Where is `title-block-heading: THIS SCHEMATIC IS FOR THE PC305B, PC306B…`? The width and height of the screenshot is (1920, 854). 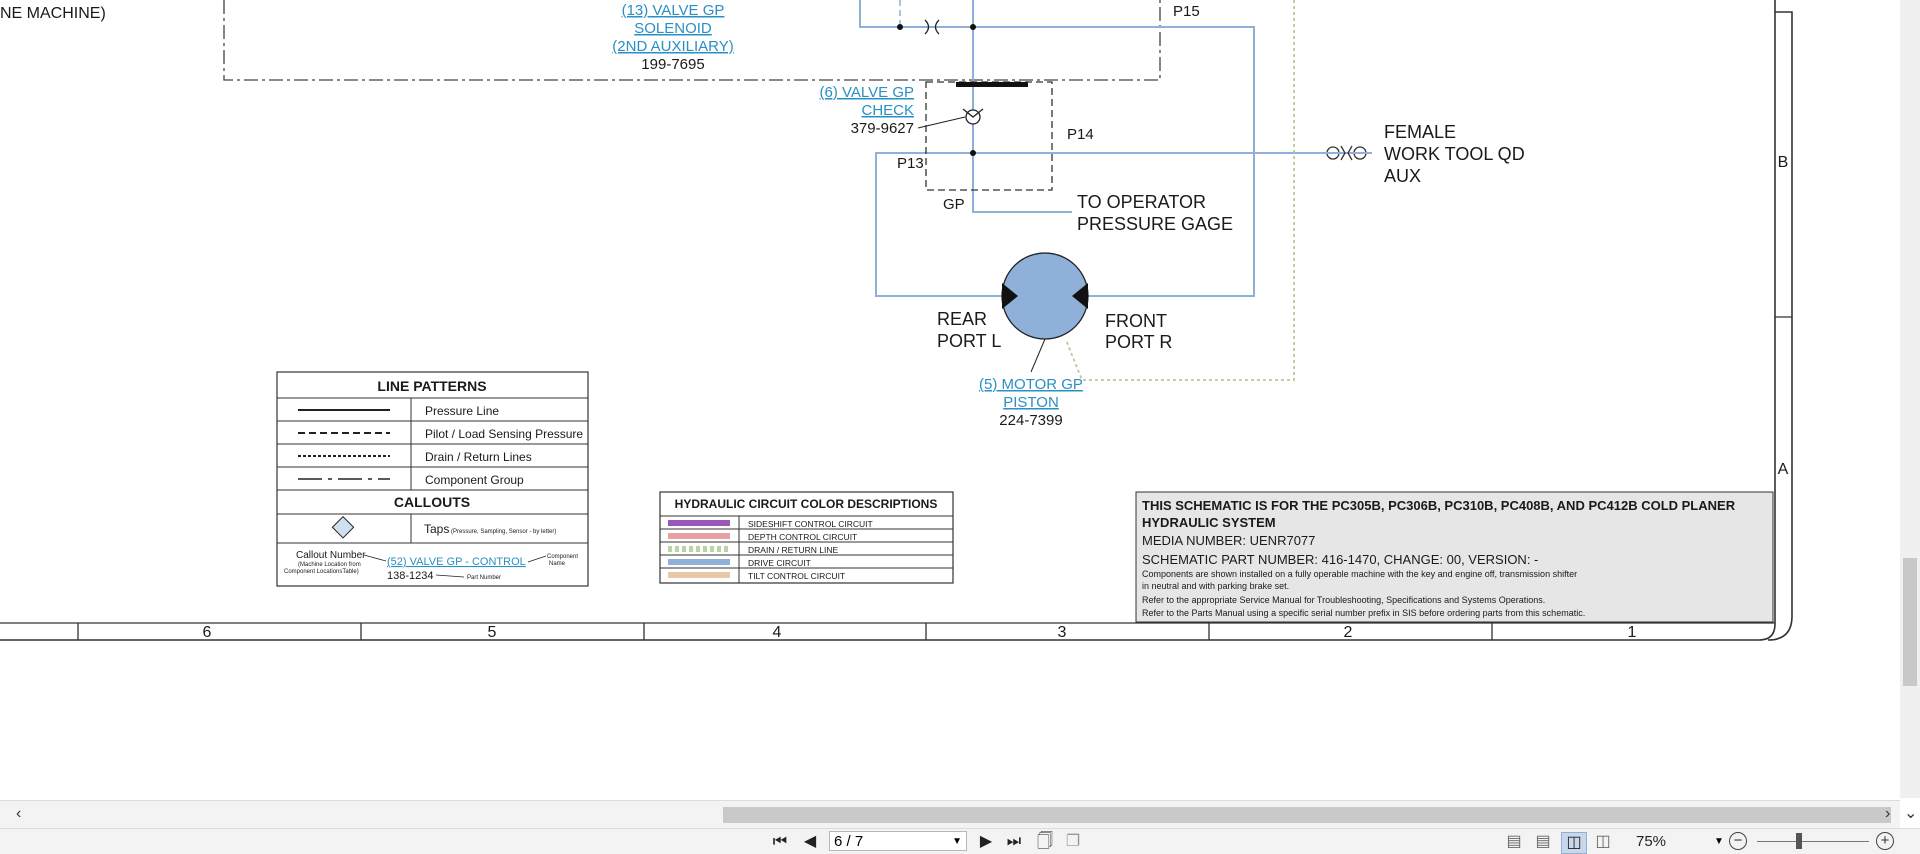 title-block-heading: THIS SCHEMATIC IS FOR THE PC305B, PC306B… is located at coordinates (1439, 505).